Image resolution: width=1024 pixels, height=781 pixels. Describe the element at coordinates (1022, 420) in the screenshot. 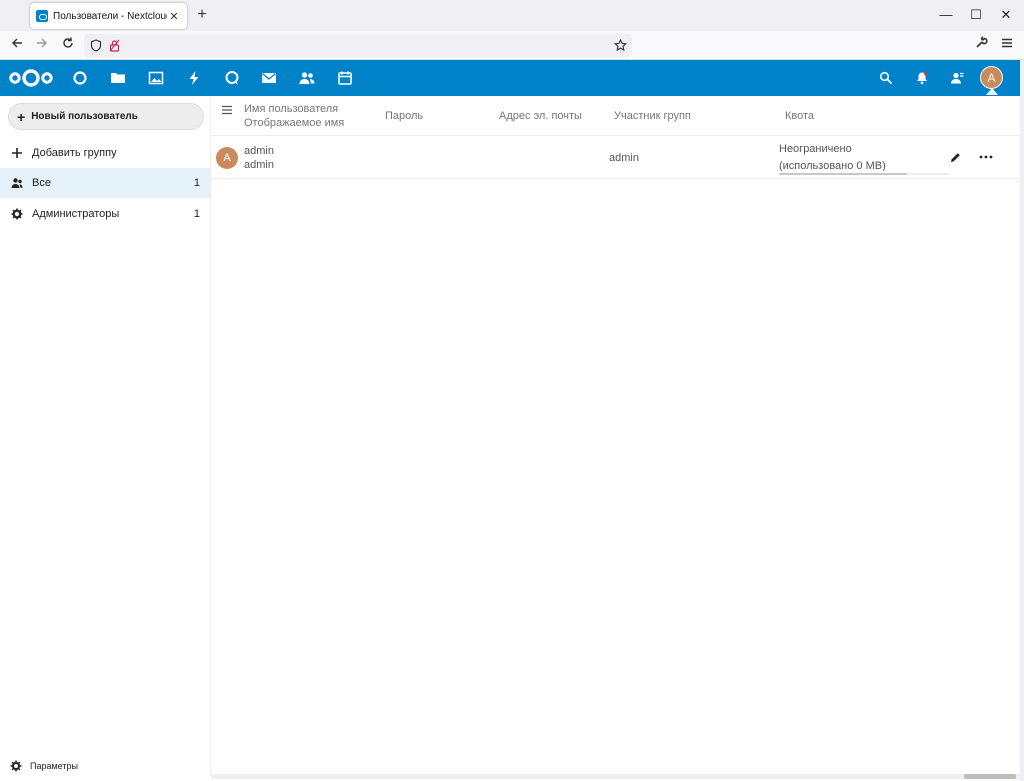

I see `window-border` at that location.